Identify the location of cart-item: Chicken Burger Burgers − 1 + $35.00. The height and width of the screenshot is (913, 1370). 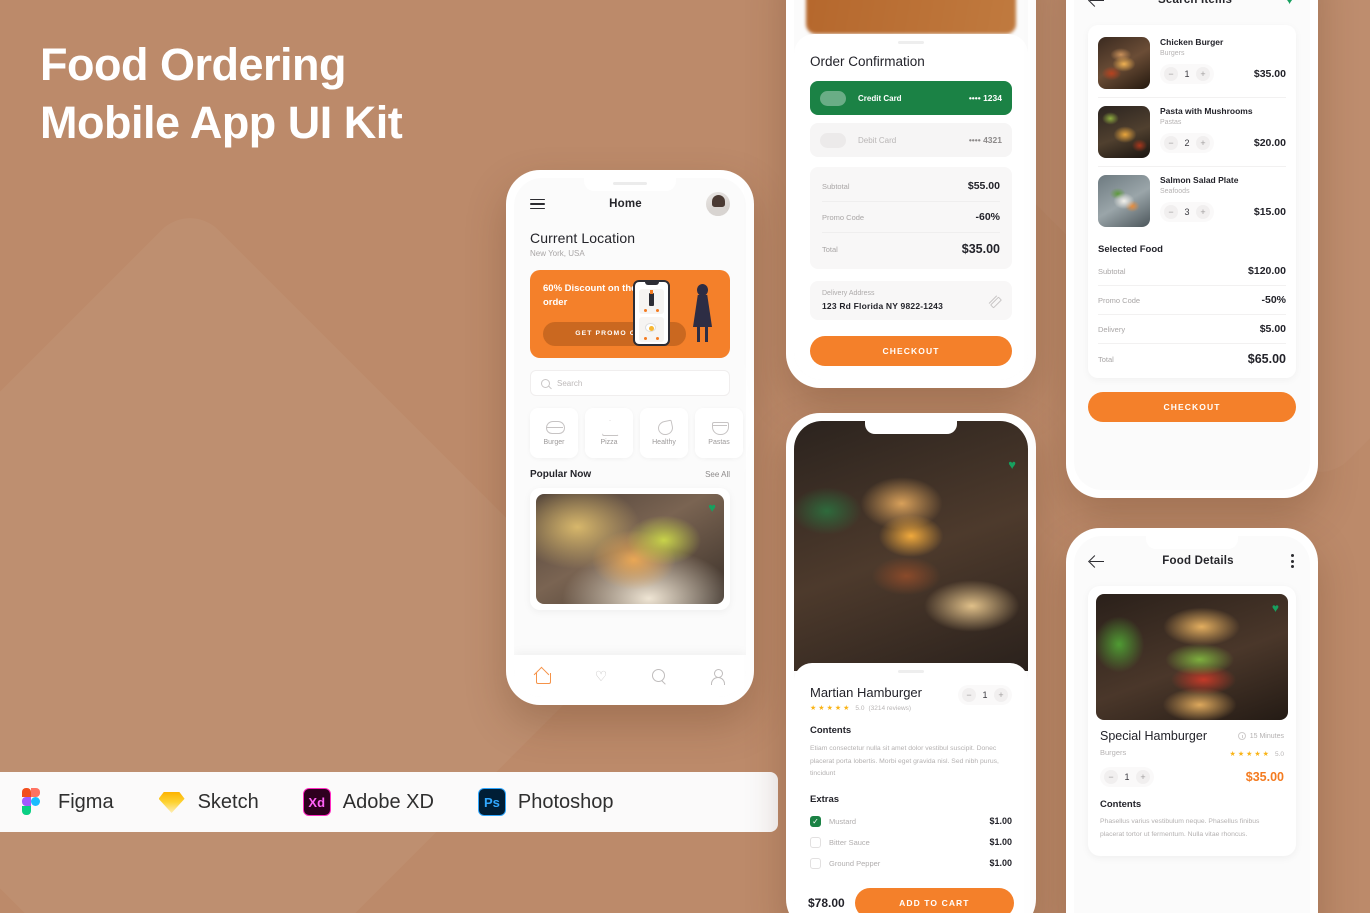
(1192, 63).